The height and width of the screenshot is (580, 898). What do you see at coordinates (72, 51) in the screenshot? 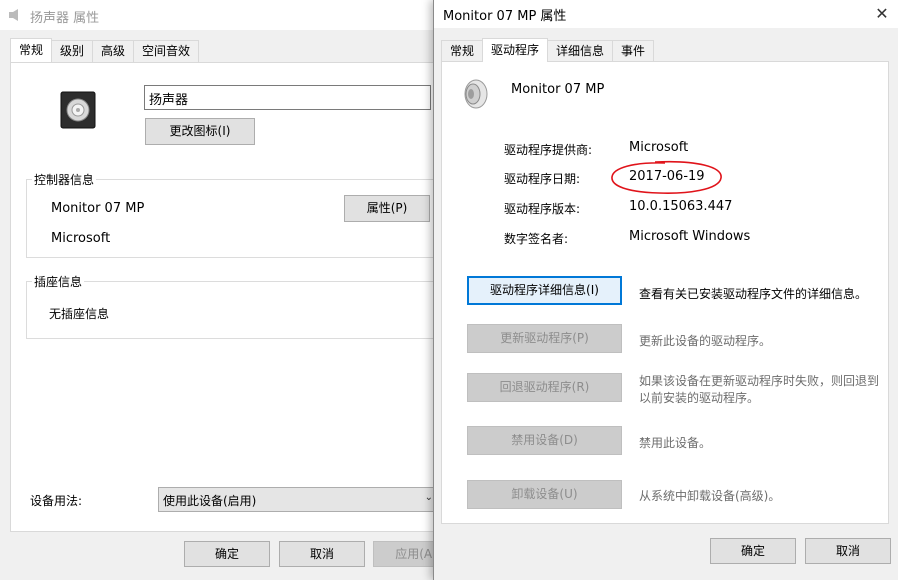
I see `tab-levels: 级别` at bounding box center [72, 51].